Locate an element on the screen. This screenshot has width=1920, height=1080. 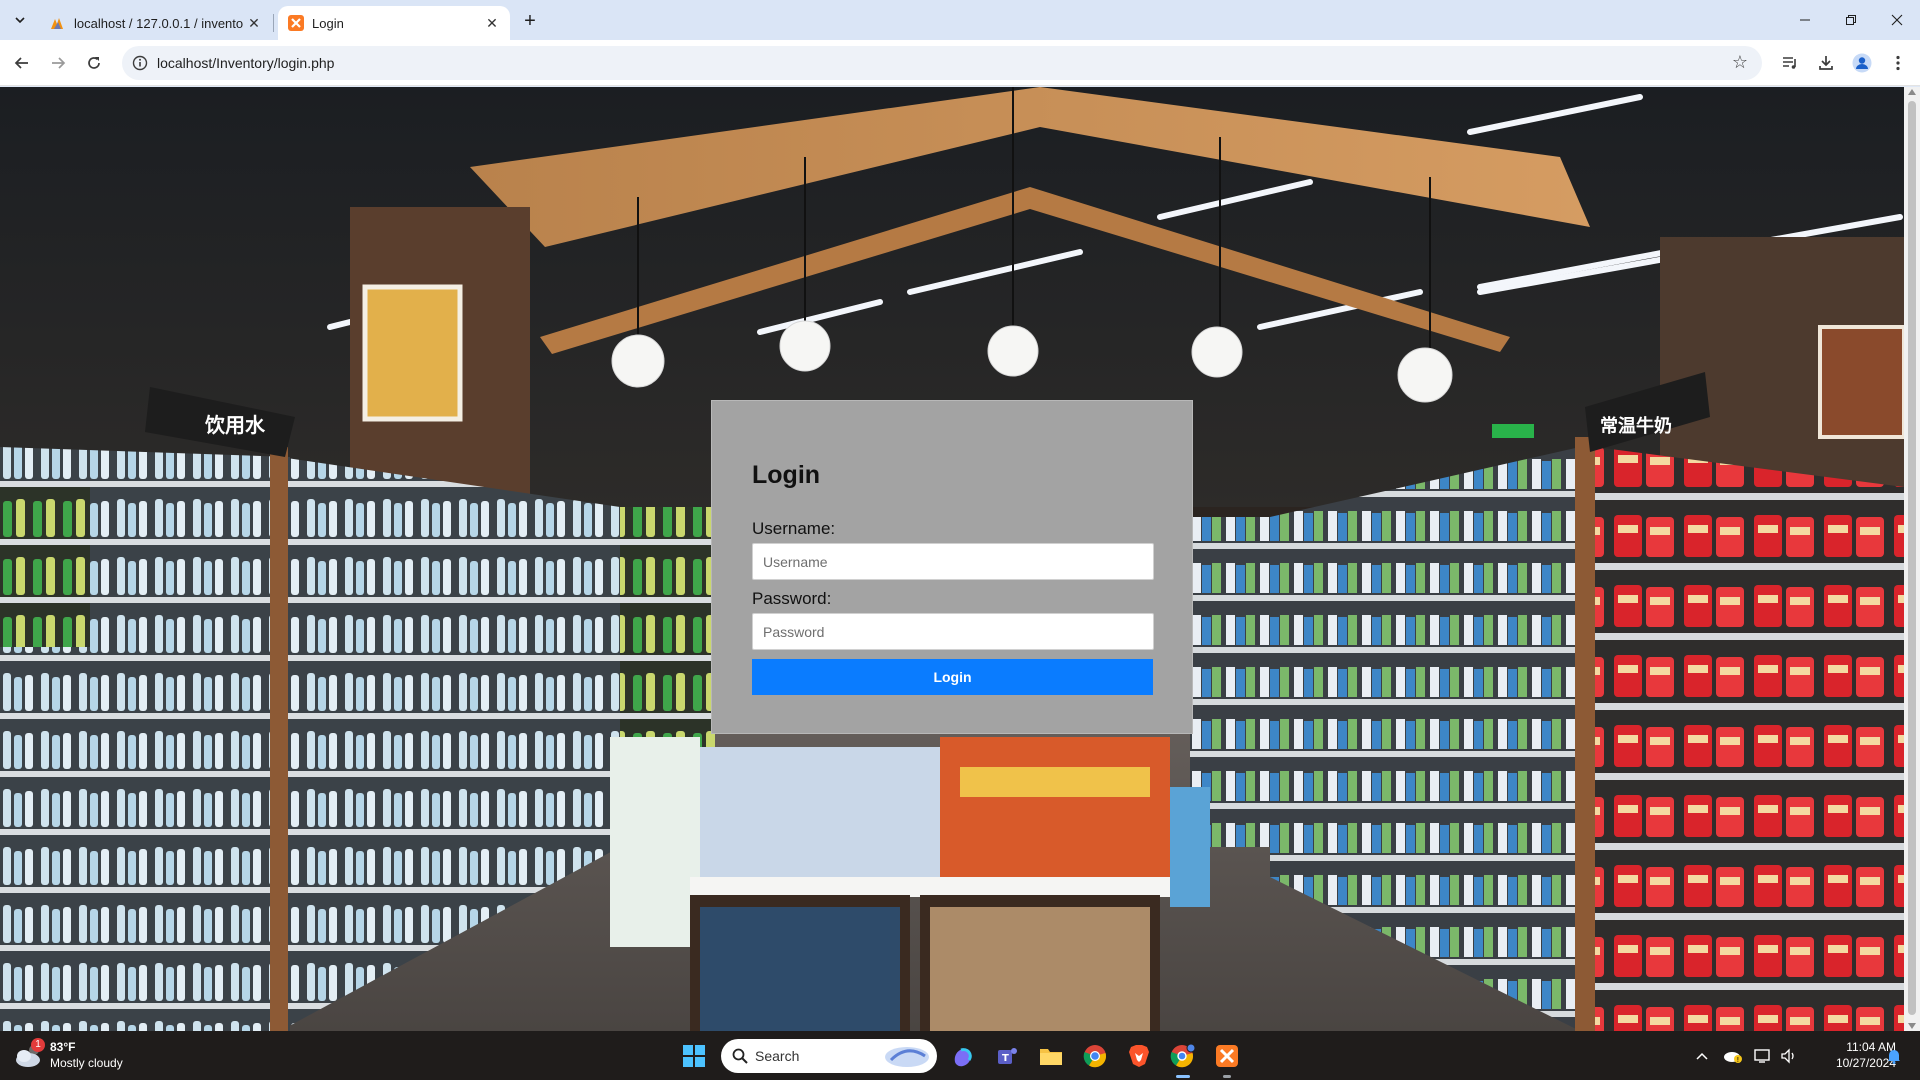
onedrive-tray-button: ! is located at coordinates (1733, 1056).